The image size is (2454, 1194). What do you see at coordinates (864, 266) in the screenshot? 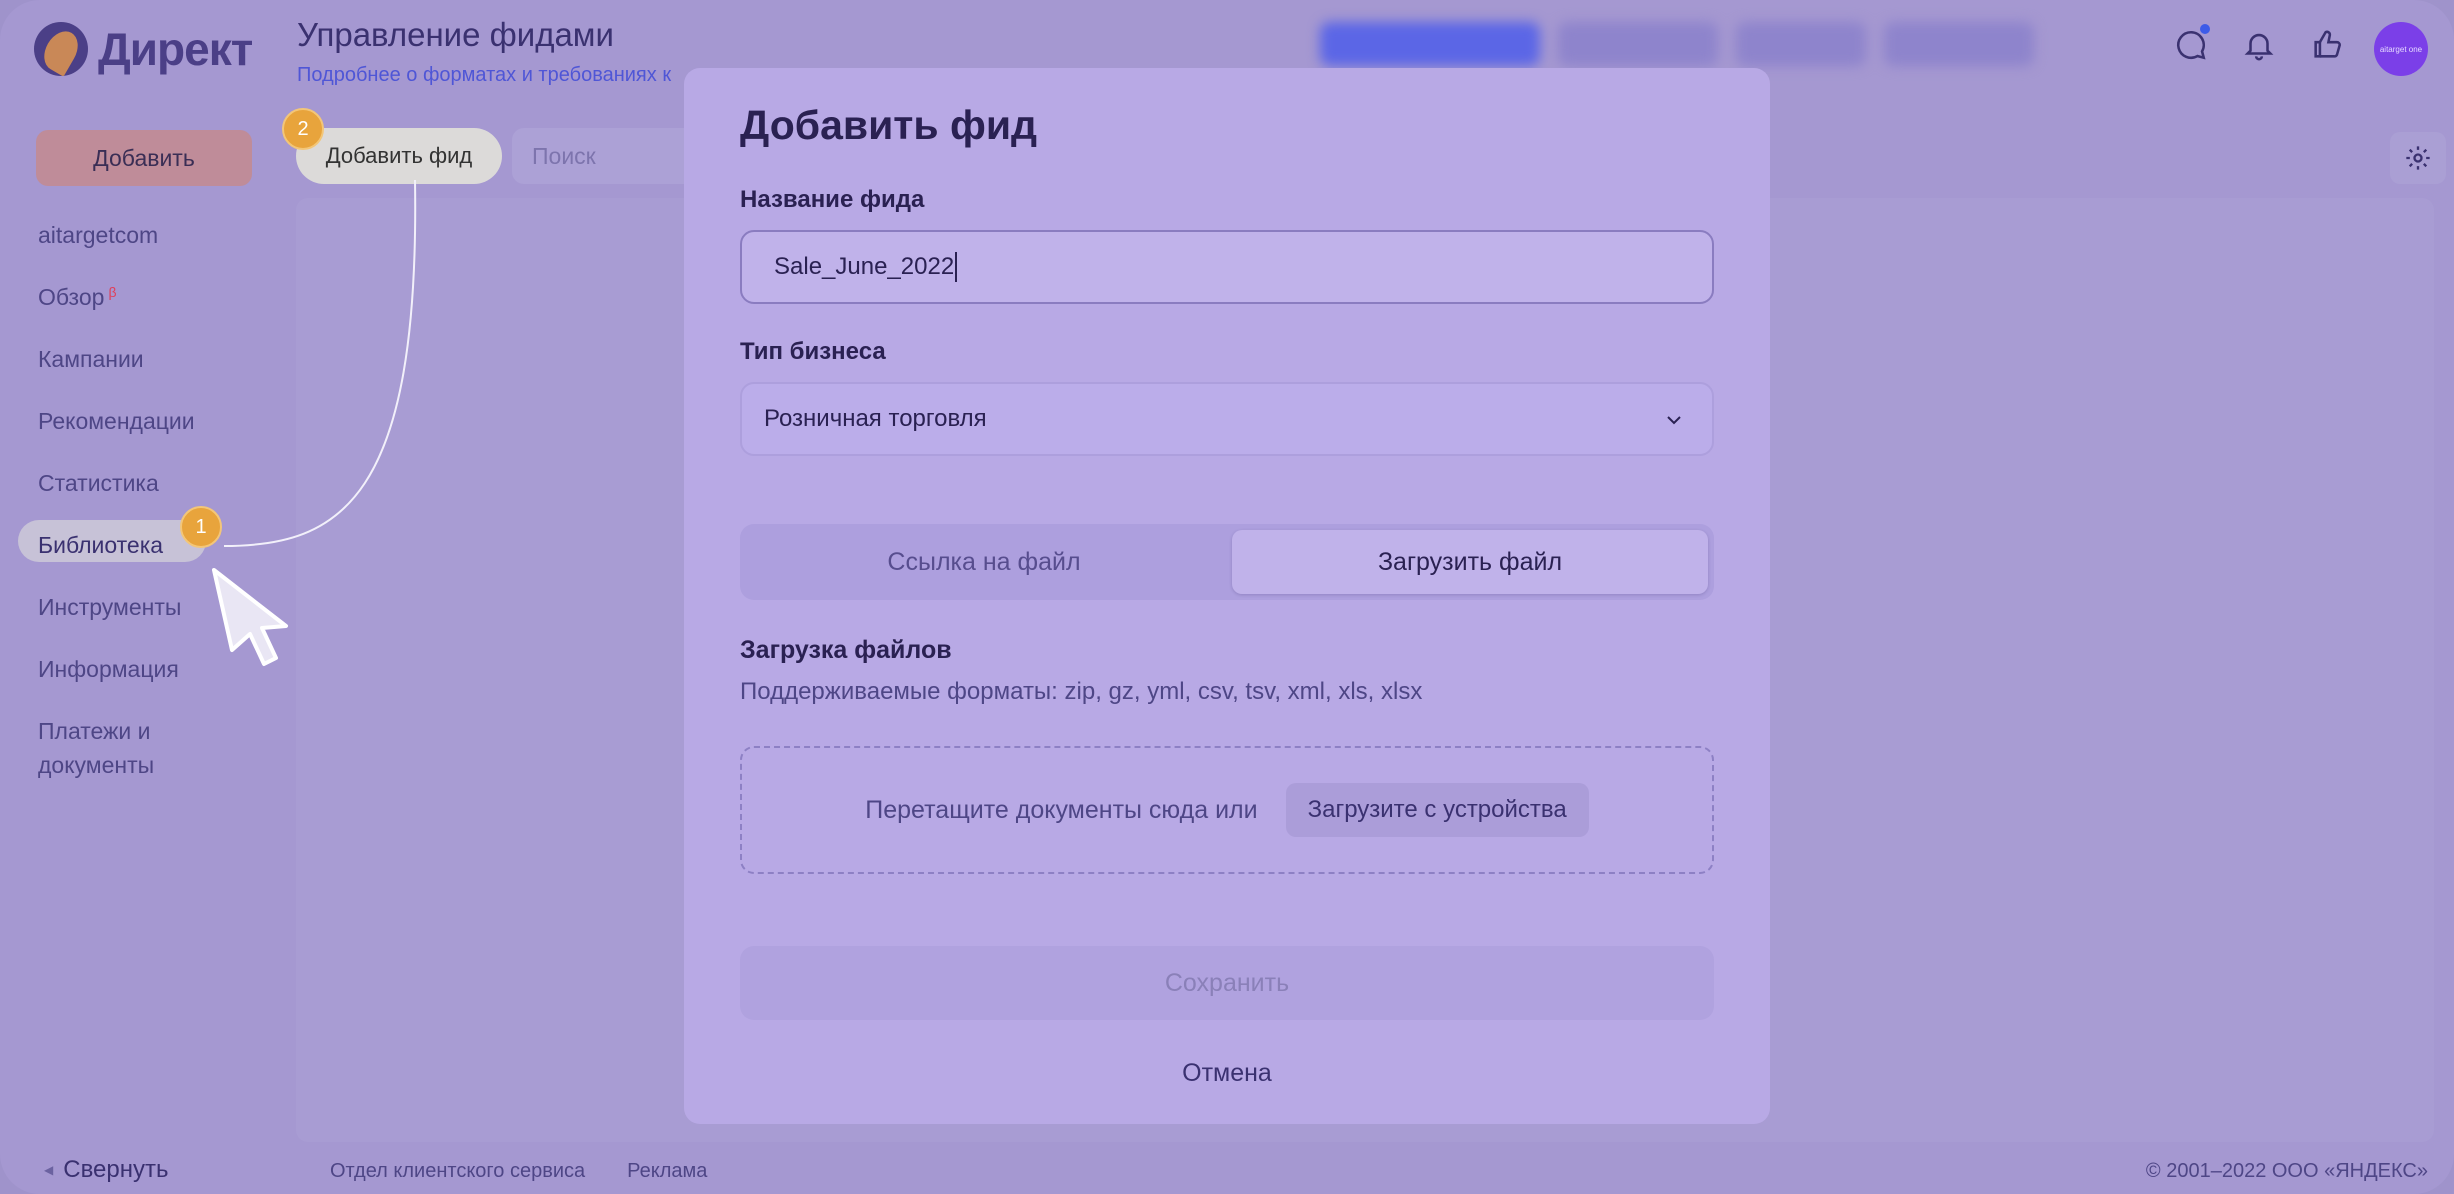
I see `feed-name-value: Sale_June_2022` at bounding box center [864, 266].